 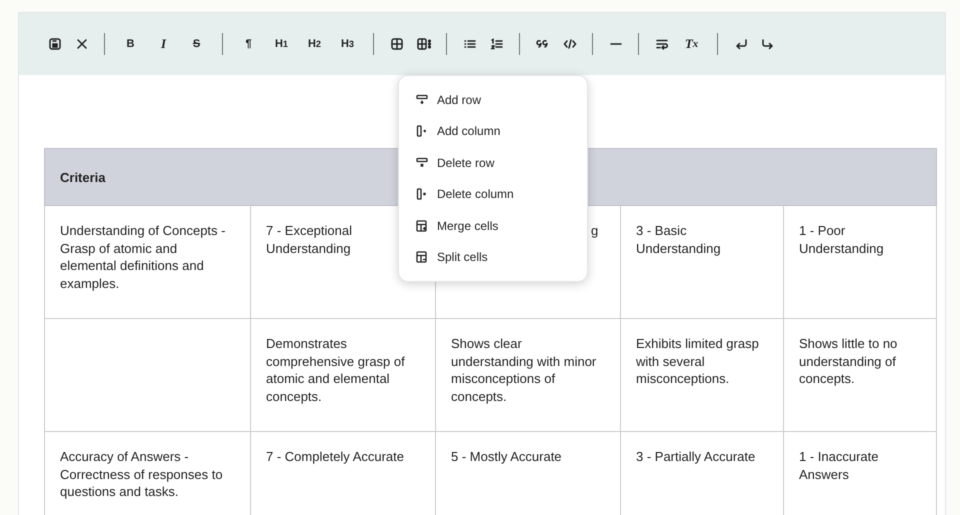 I want to click on delete-column-icon, so click(x=422, y=194).